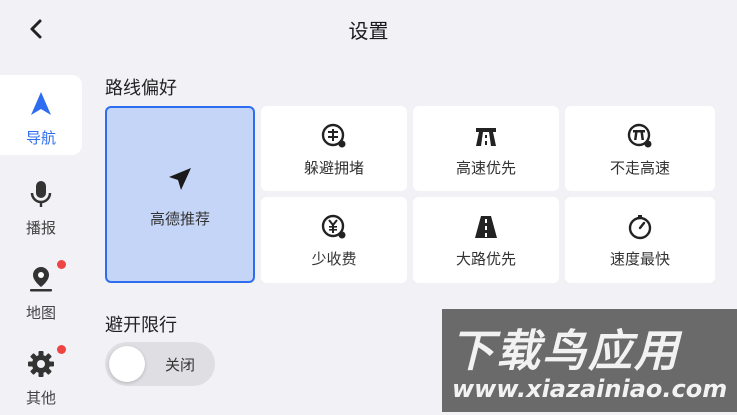 This screenshot has width=737, height=415. I want to click on sidebar-item-label: 导航, so click(40, 138).